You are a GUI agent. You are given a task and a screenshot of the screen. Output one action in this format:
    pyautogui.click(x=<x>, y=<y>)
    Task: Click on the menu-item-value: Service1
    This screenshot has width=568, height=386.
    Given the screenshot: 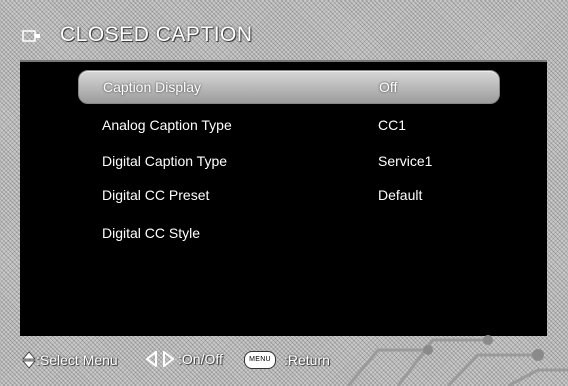 What is the action you would take?
    pyautogui.click(x=405, y=161)
    